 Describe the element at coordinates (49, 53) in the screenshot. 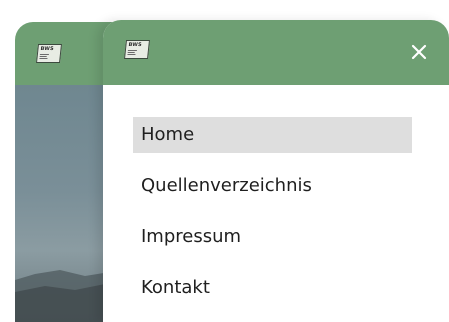

I see `background-logo: BWS` at that location.